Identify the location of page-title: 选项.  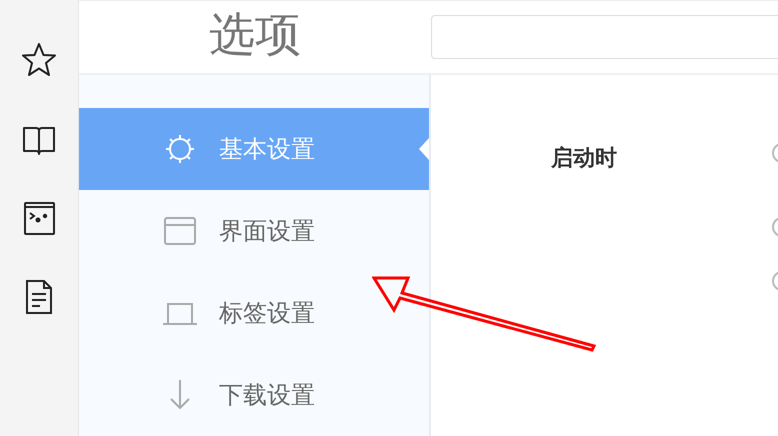
(255, 34).